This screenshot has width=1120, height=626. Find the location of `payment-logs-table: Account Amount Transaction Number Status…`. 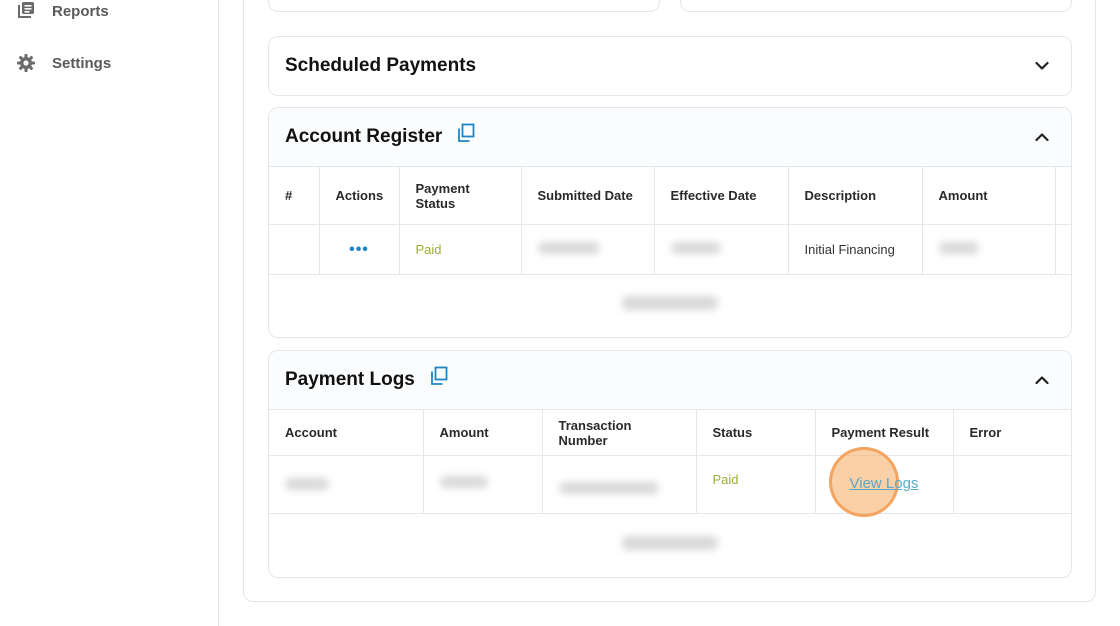

payment-logs-table: Account Amount Transaction Number Status… is located at coordinates (670, 461).